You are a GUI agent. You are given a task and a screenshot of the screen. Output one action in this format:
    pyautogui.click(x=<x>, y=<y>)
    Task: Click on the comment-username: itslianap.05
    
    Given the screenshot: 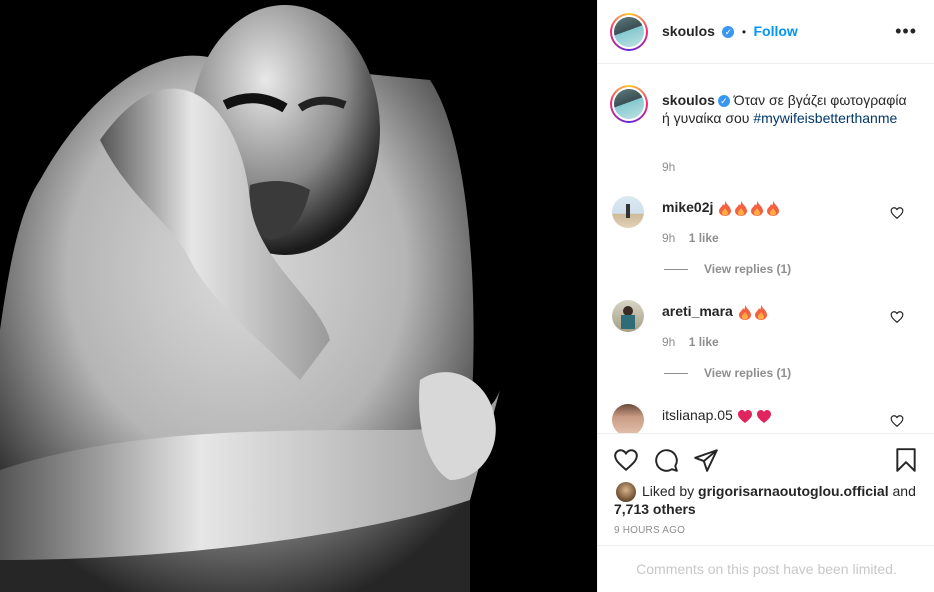 What is the action you would take?
    pyautogui.click(x=697, y=415)
    